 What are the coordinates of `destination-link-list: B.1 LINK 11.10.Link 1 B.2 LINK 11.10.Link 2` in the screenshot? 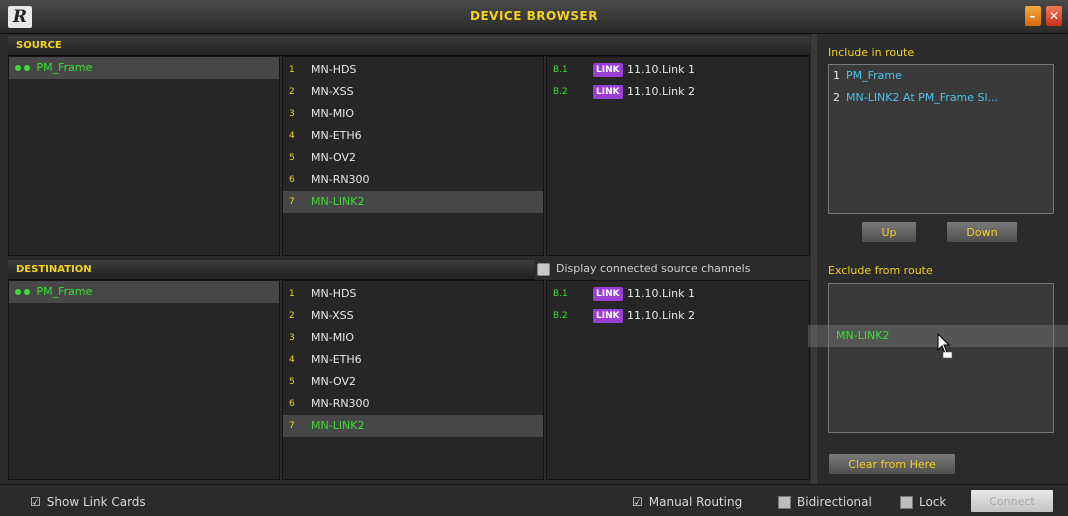 It's located at (678, 380).